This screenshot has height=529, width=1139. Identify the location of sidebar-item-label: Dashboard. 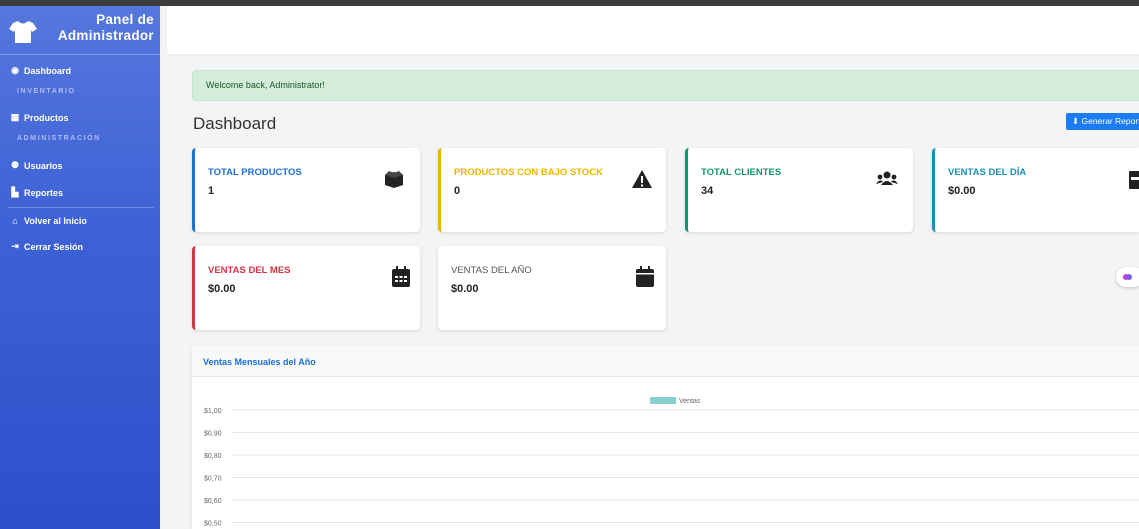
(48, 70).